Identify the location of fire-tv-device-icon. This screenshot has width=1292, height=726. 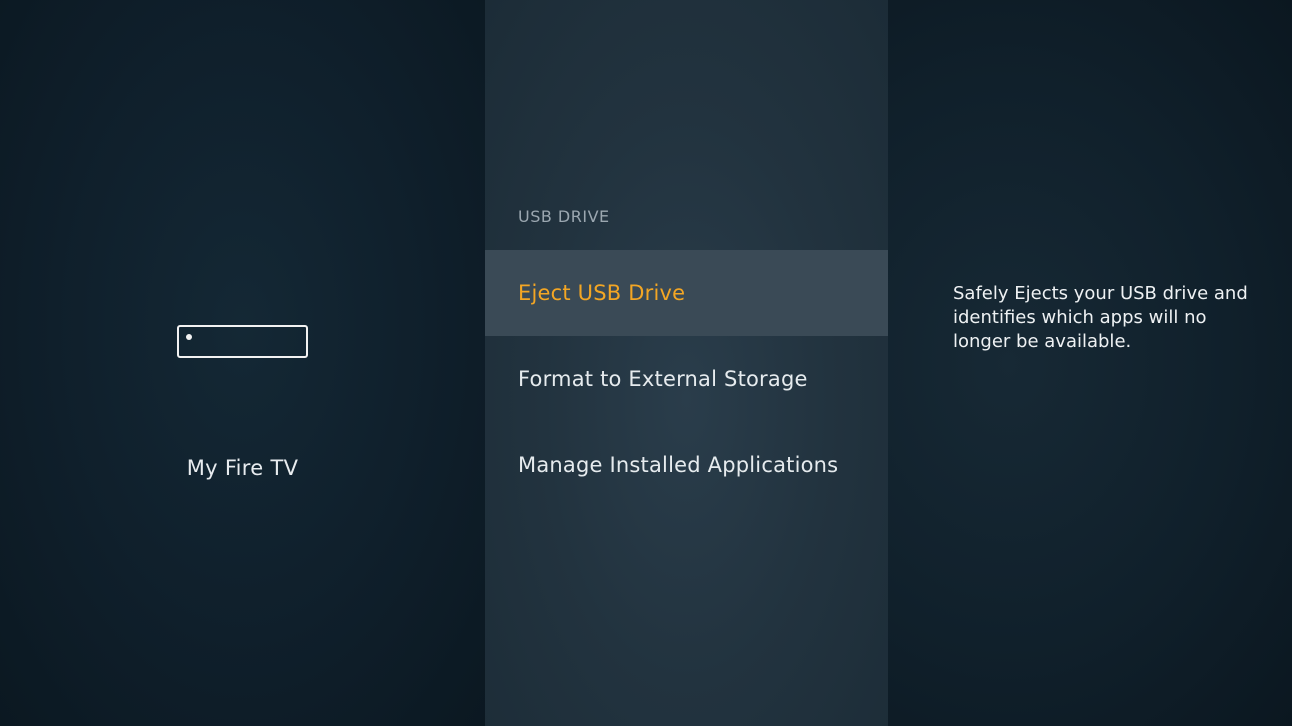
(242, 341).